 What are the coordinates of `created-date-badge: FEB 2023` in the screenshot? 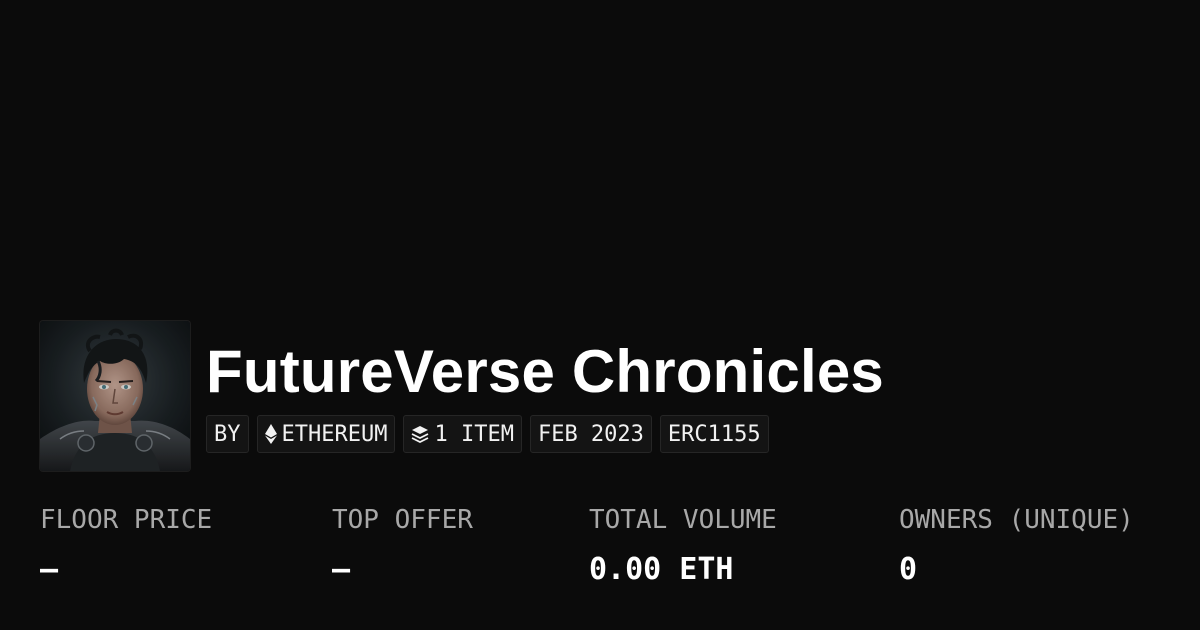 It's located at (590, 434).